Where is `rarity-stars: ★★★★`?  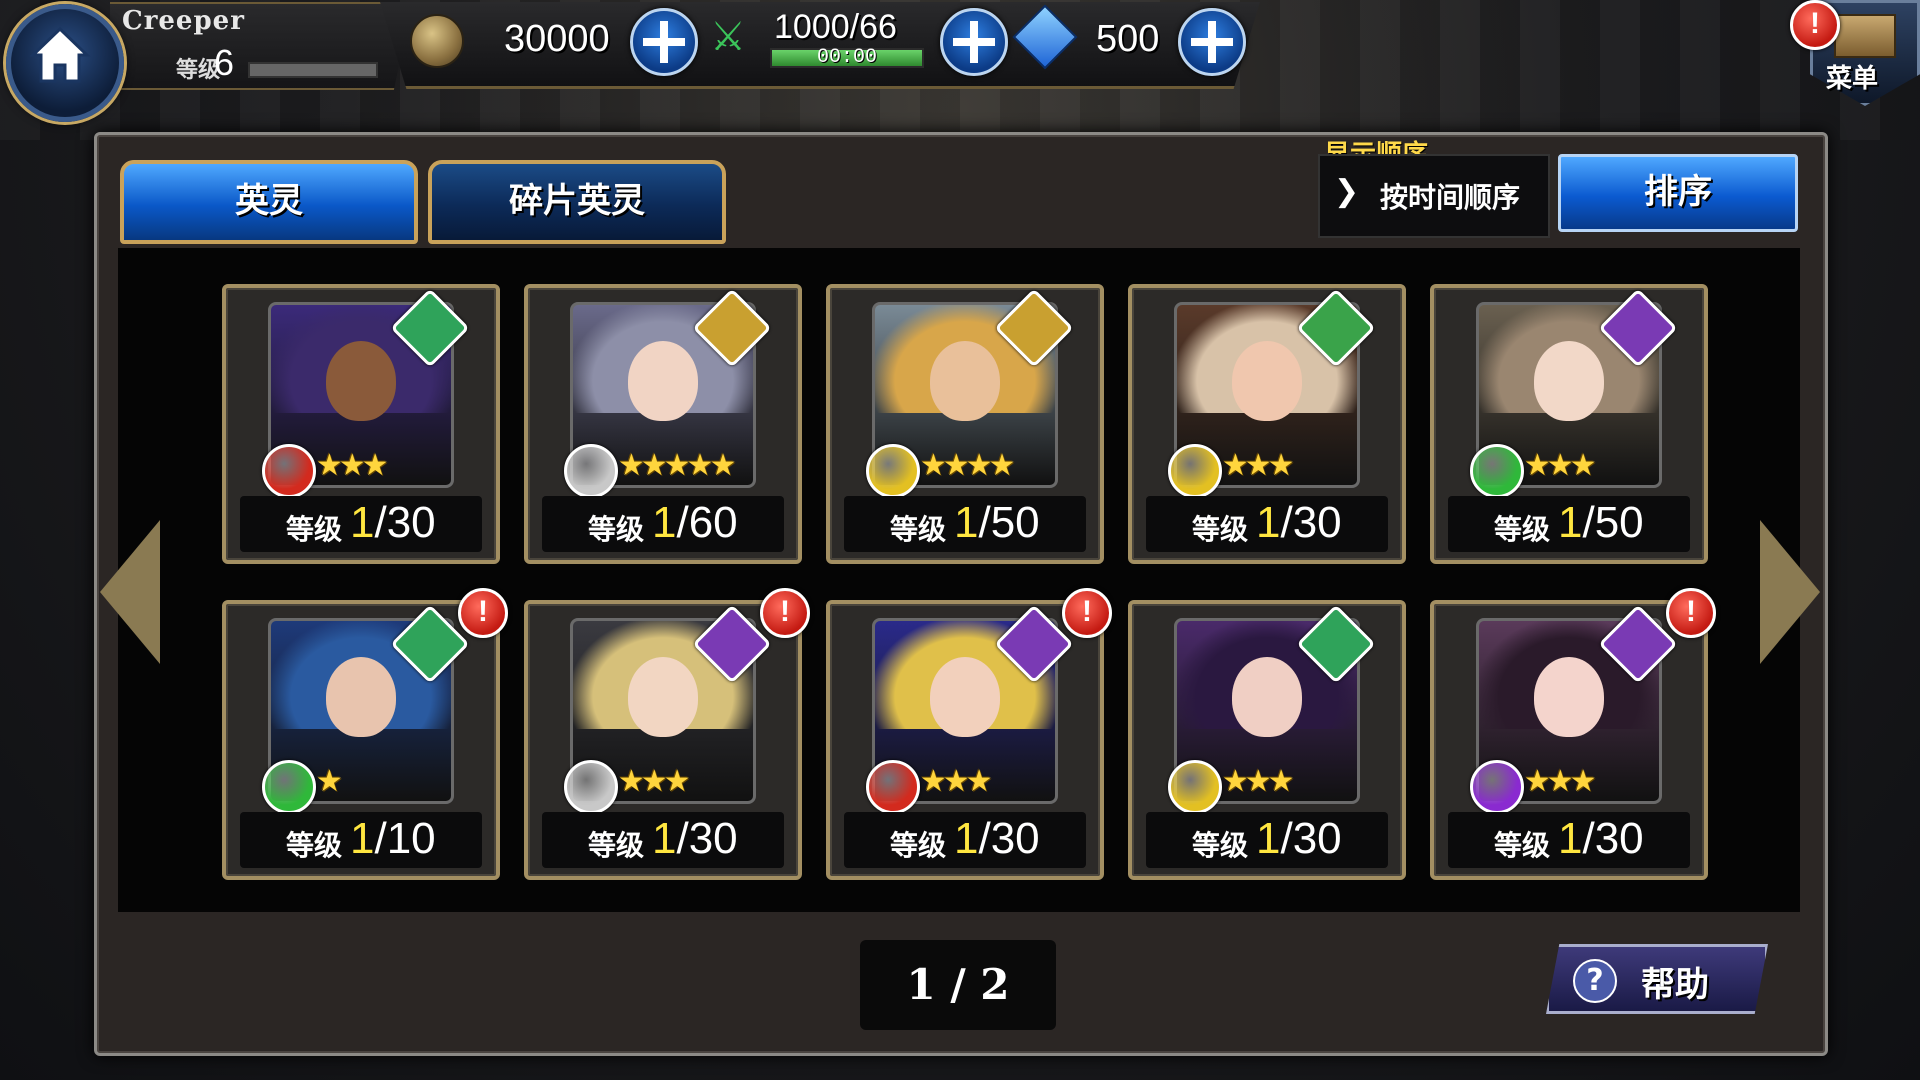 rarity-stars: ★★★★ is located at coordinates (968, 465).